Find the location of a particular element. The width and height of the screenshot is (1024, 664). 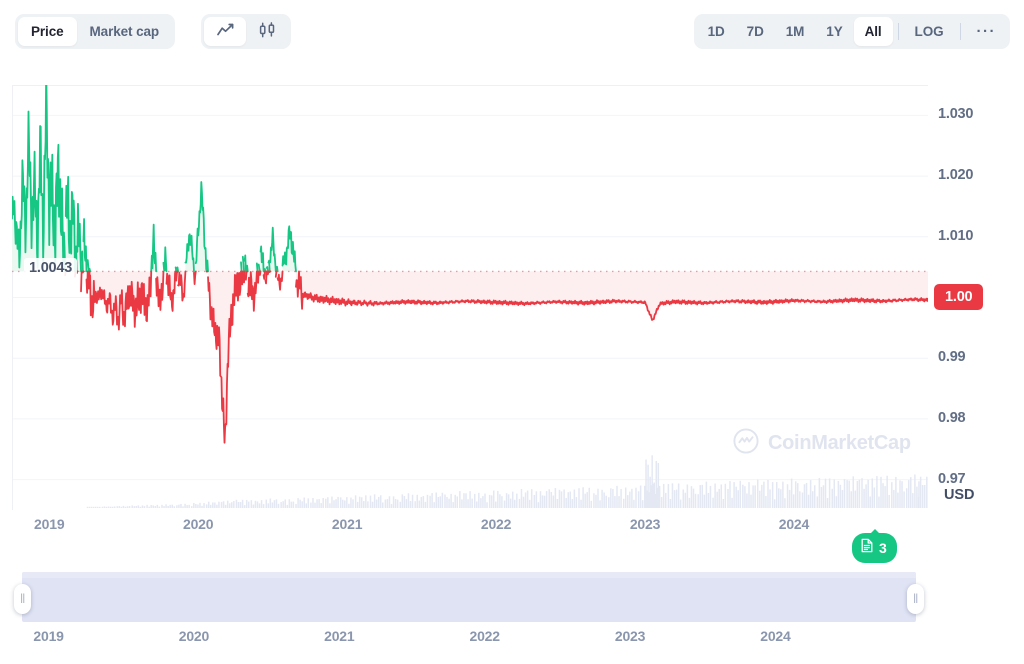

news-count: 3 is located at coordinates (883, 548).